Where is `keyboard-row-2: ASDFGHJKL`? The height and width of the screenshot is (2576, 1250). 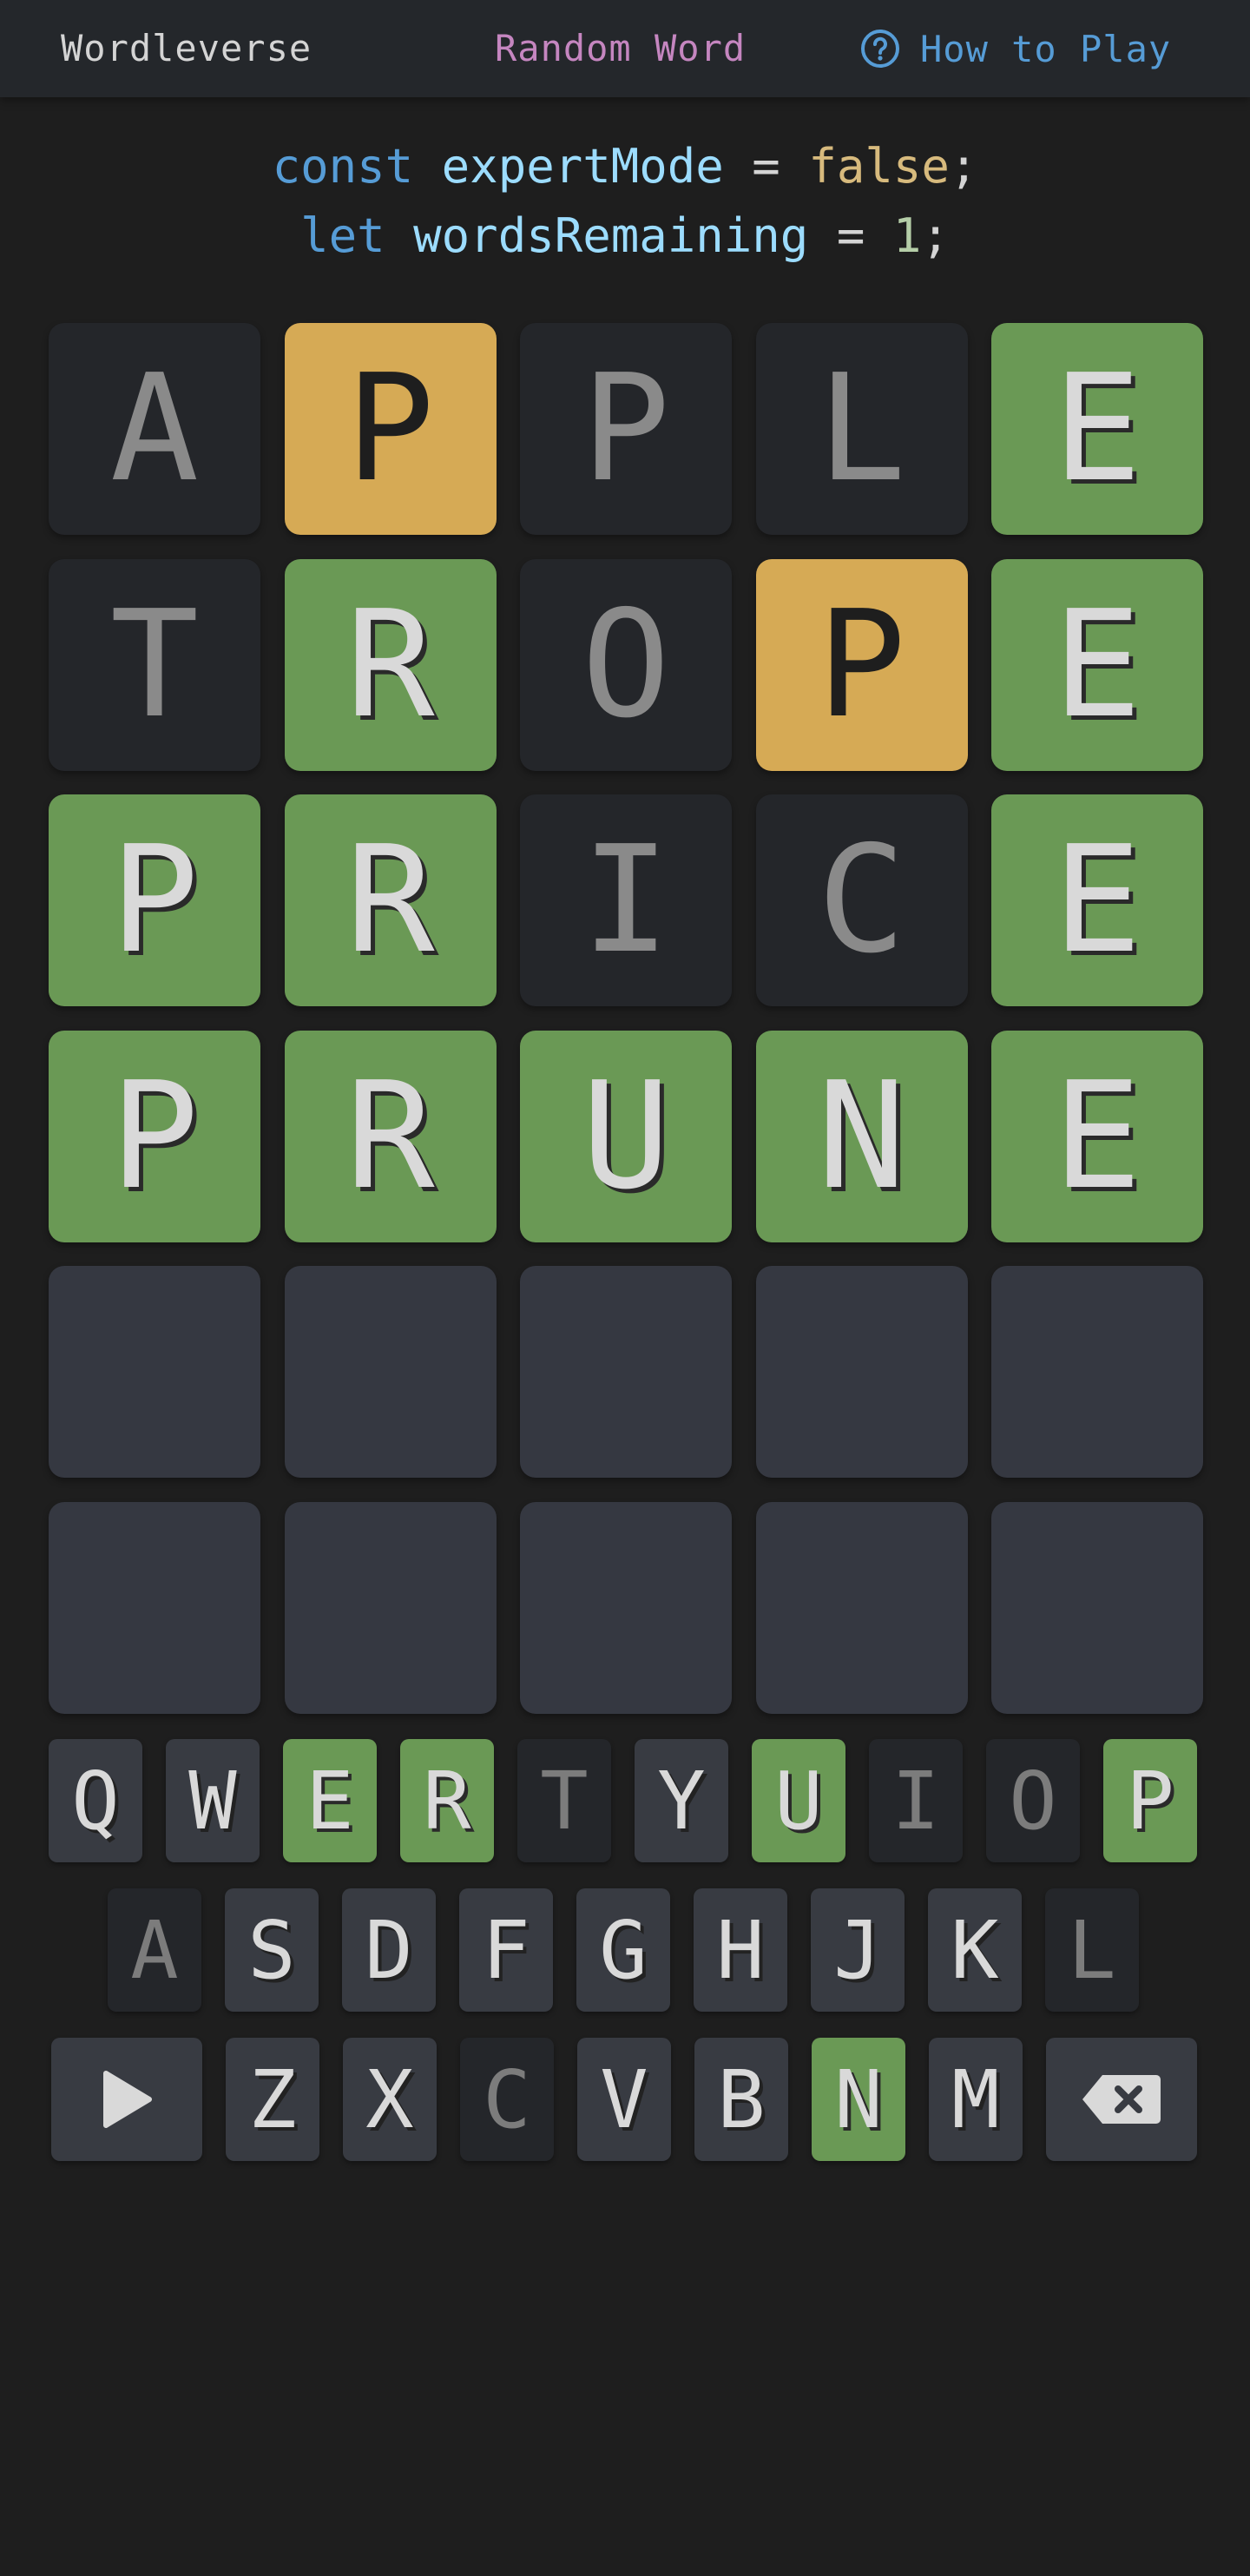 keyboard-row-2: ASDFGHJKL is located at coordinates (623, 1950).